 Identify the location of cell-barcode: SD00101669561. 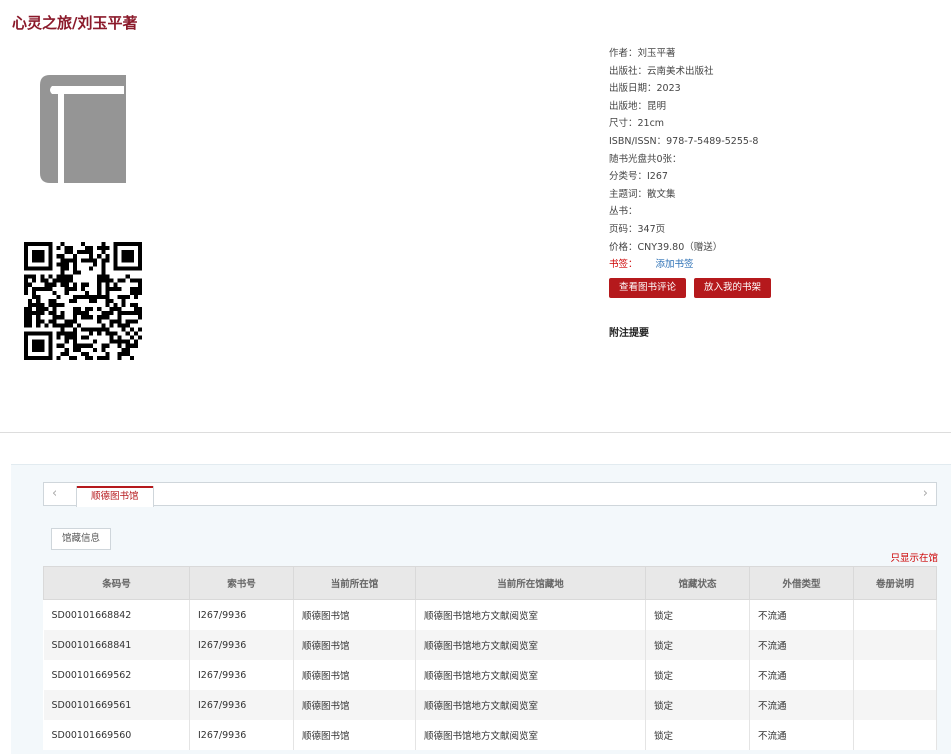
(116, 705).